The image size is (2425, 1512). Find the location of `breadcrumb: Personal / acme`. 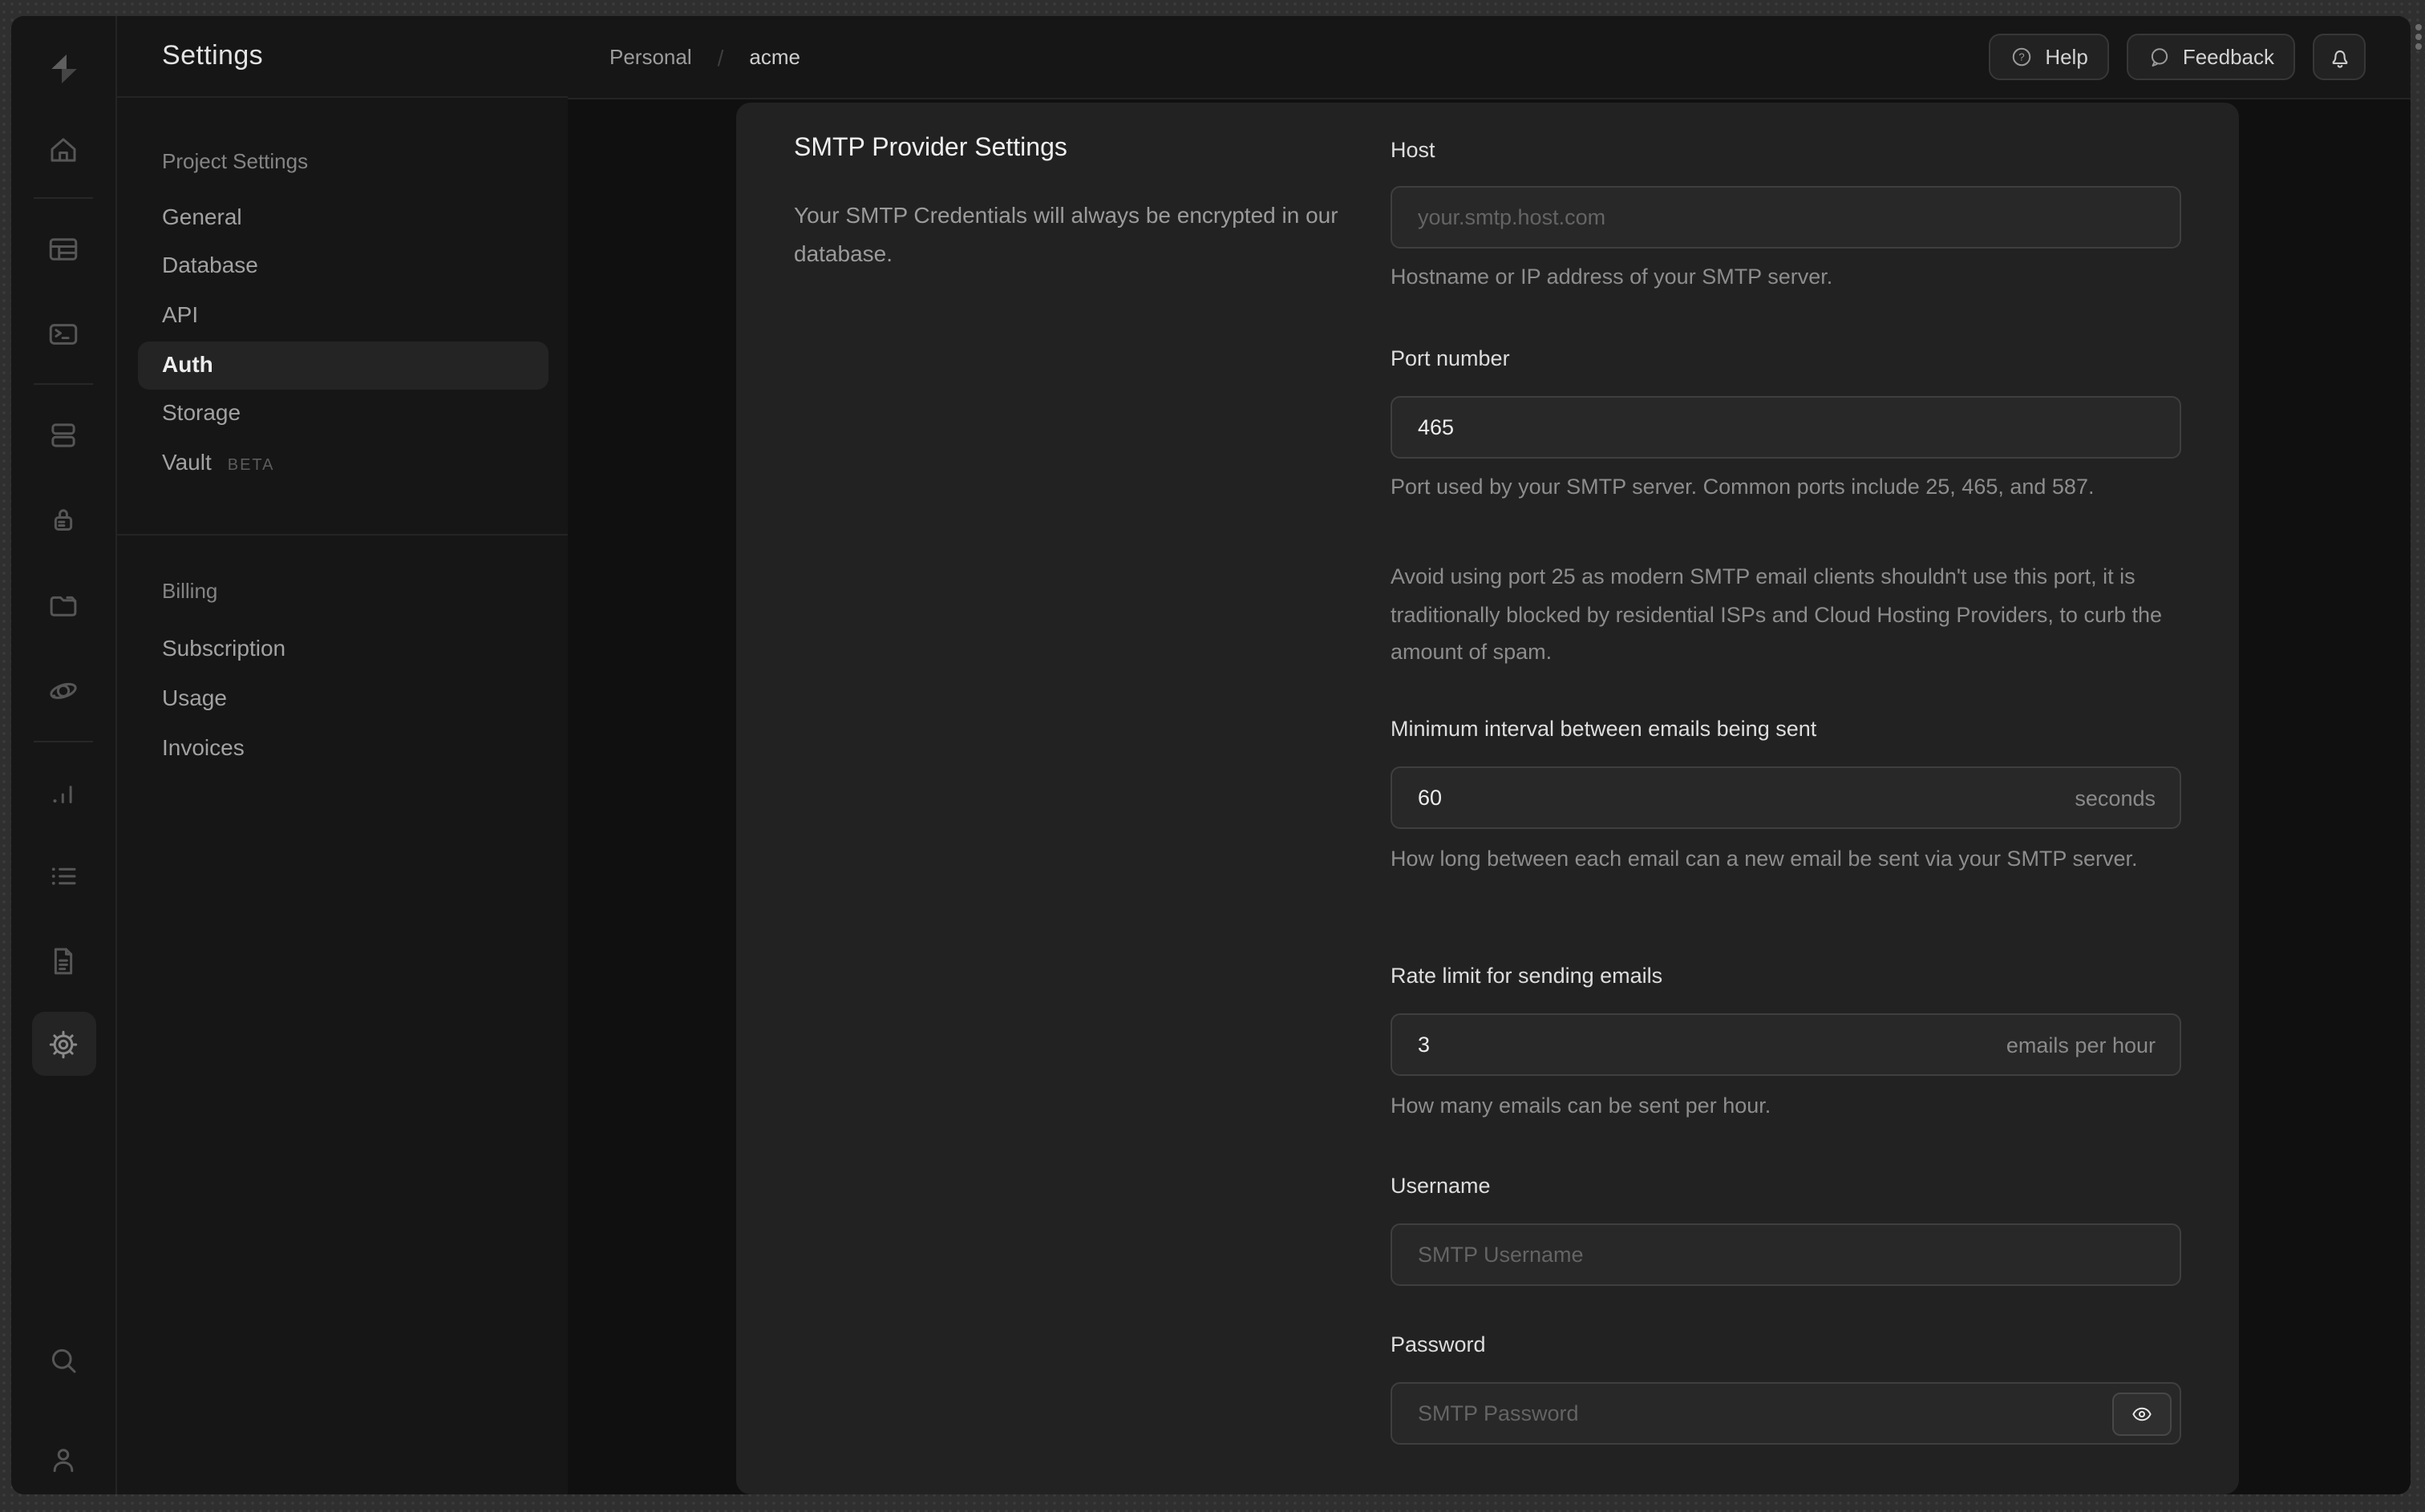

breadcrumb: Personal / acme is located at coordinates (704, 57).